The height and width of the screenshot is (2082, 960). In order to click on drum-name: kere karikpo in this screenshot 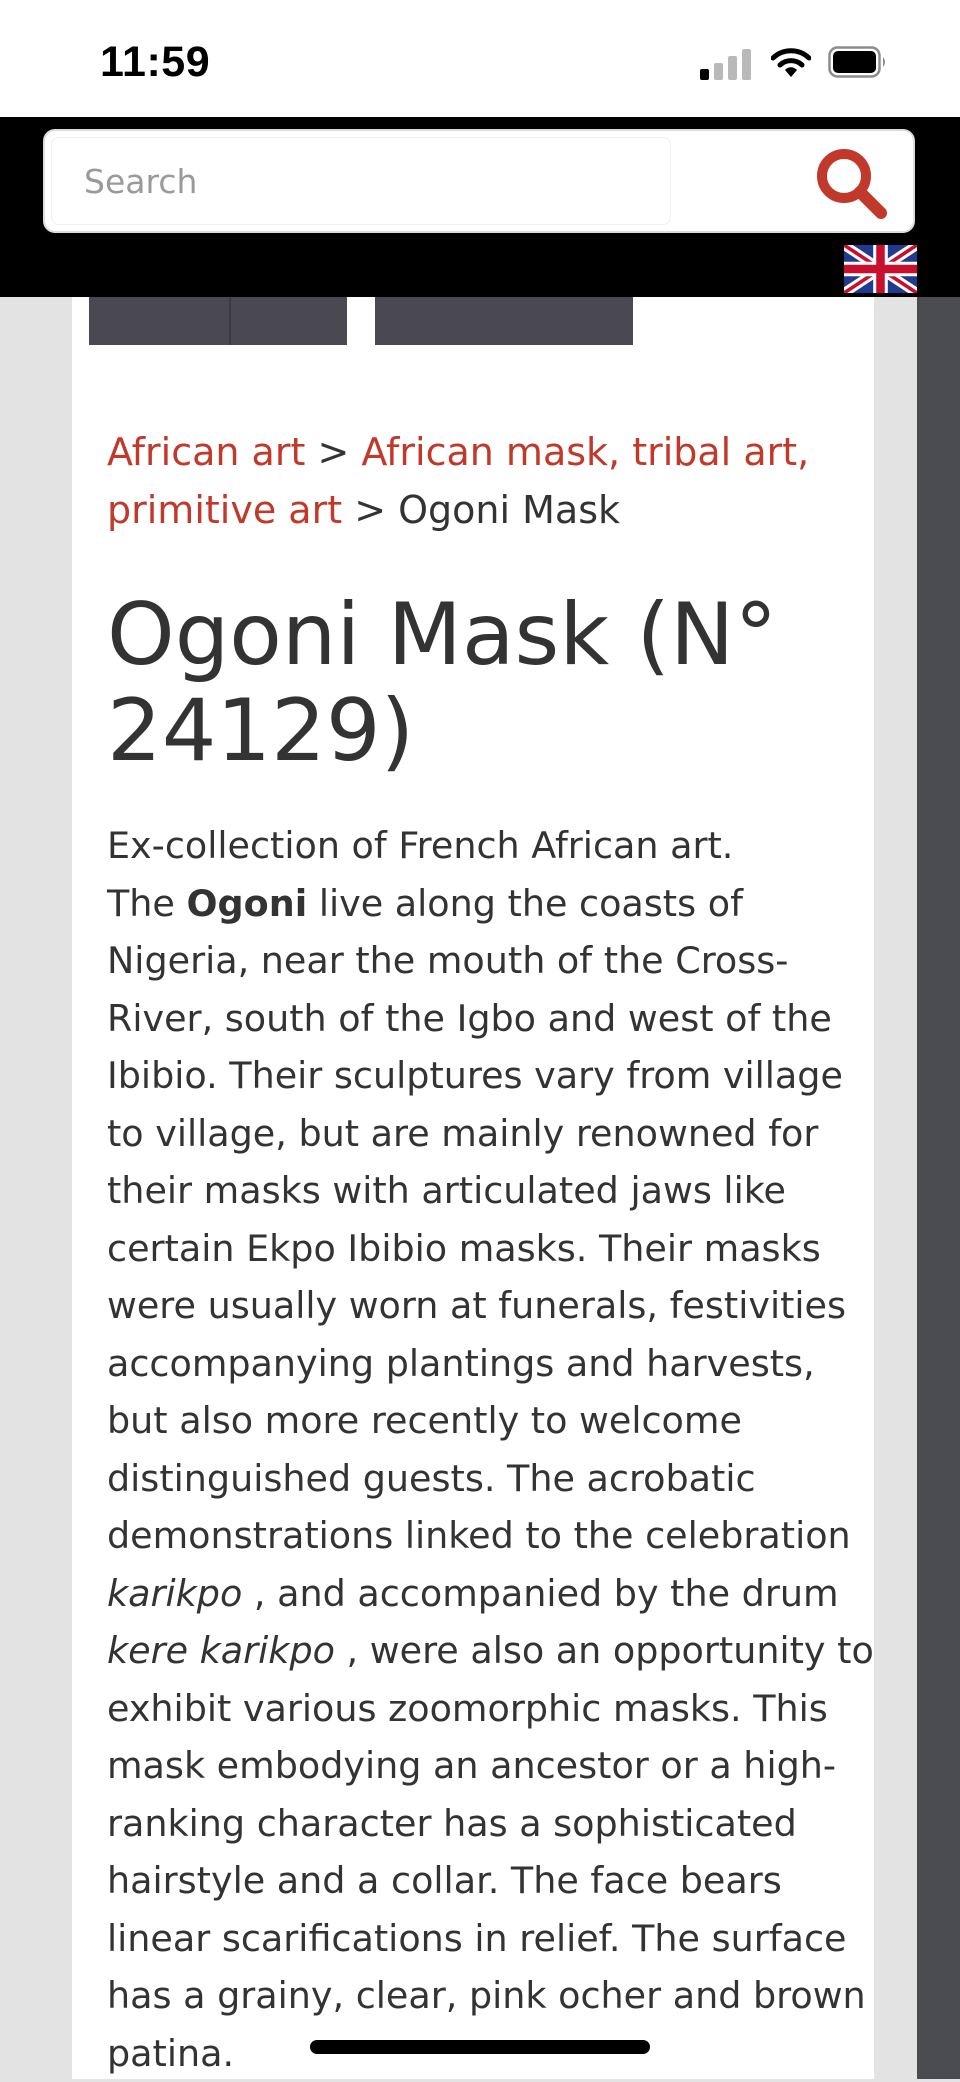, I will do `click(221, 1650)`.